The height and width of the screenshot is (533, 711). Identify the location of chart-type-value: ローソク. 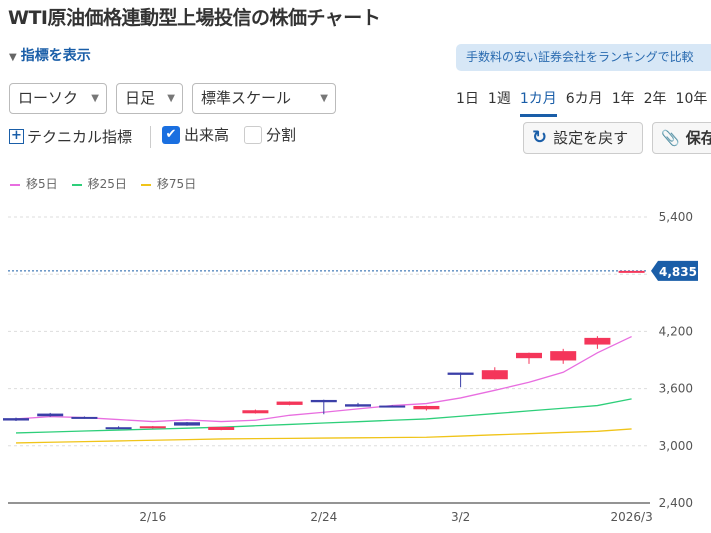
(48, 98).